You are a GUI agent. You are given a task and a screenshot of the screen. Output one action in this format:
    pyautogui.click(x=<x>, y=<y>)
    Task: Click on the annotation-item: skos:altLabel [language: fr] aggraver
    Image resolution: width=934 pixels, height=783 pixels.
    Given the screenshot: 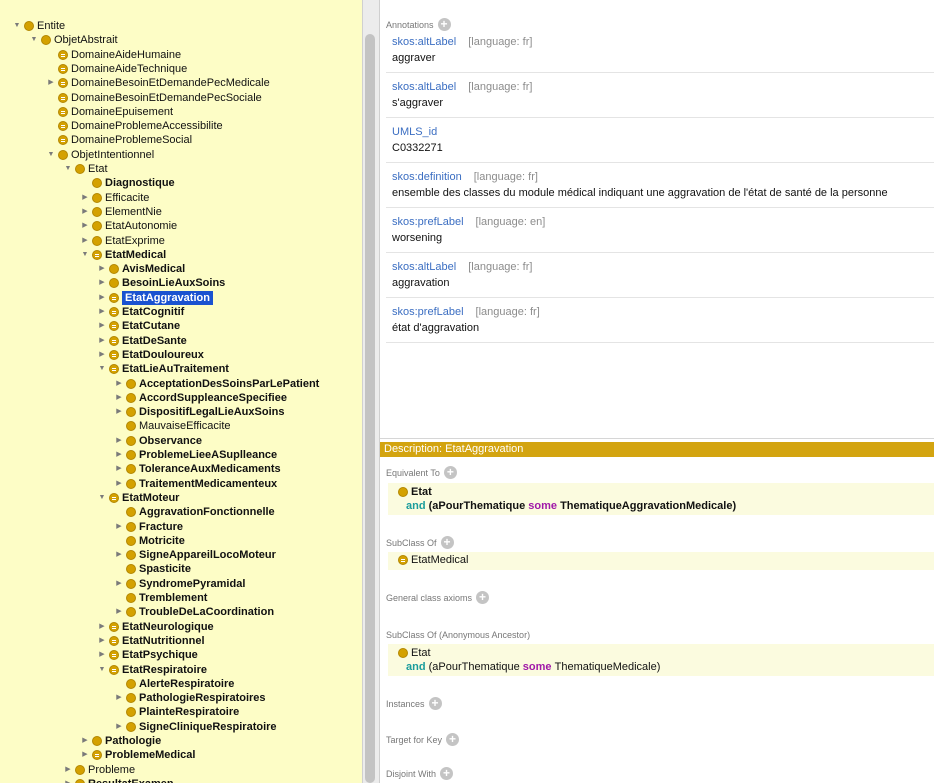 What is the action you would take?
    pyautogui.click(x=660, y=51)
    